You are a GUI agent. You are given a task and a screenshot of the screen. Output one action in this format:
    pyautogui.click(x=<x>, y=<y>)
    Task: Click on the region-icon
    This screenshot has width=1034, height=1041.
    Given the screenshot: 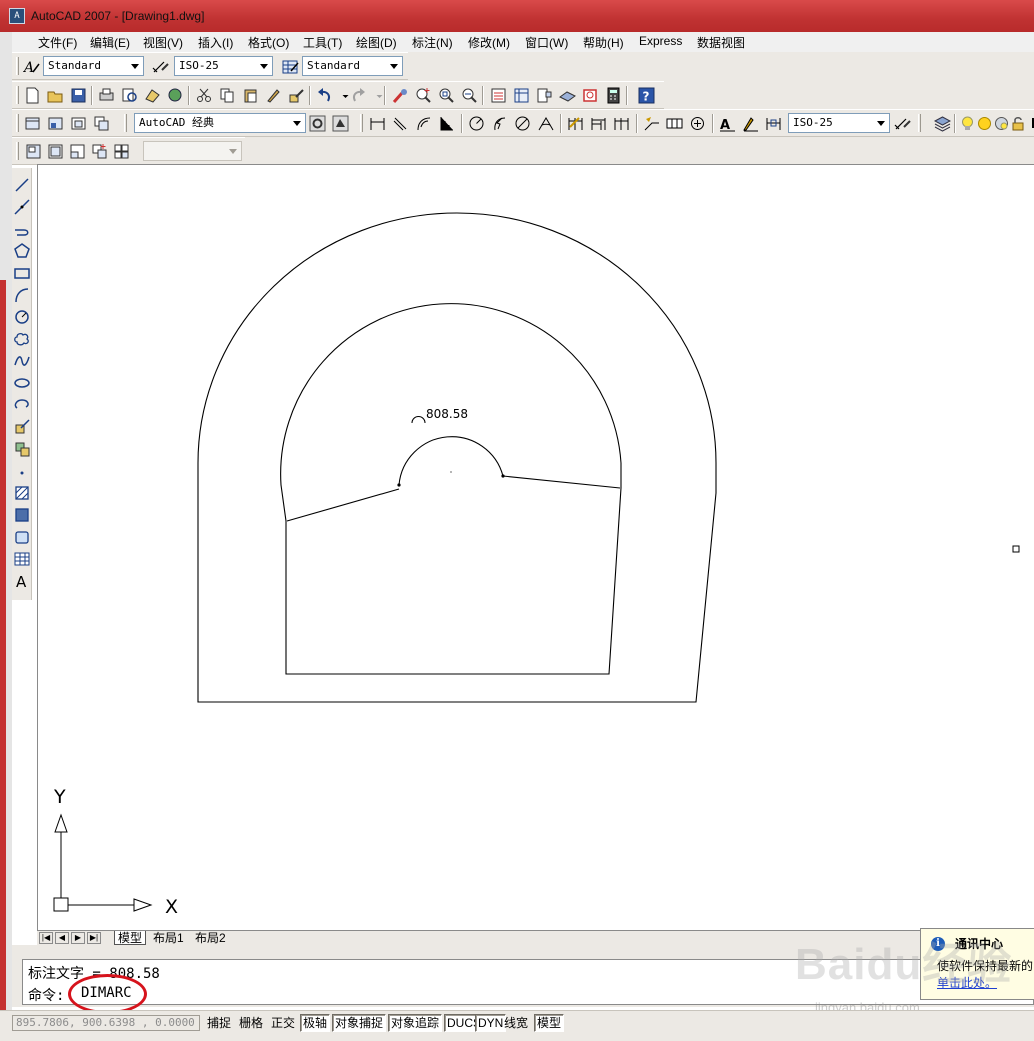 What is the action you would take?
    pyautogui.click(x=22, y=537)
    